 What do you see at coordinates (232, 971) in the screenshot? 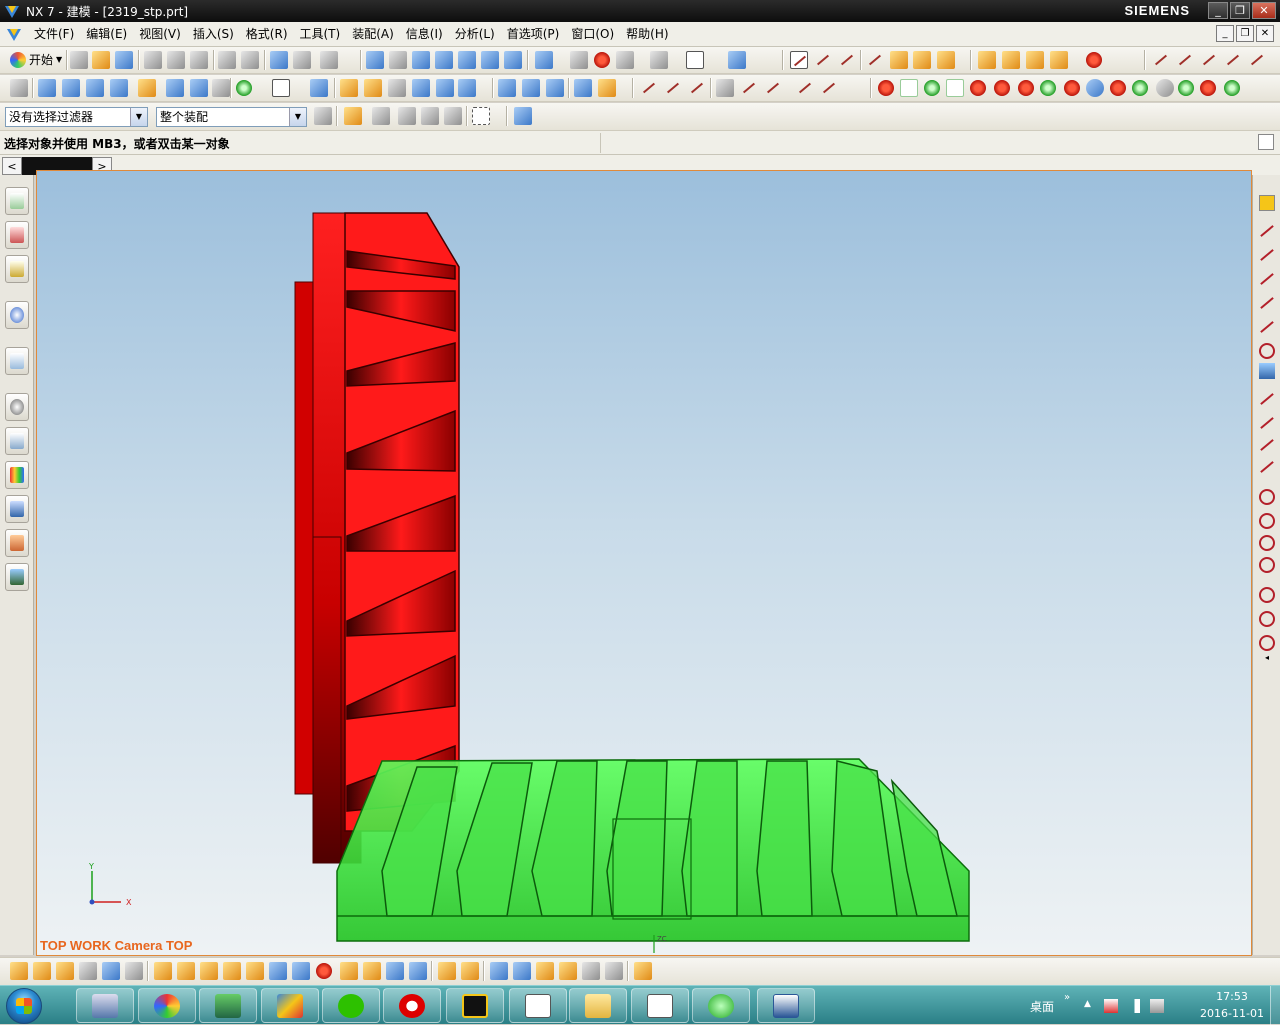
I see `remember-constraints-icon` at bounding box center [232, 971].